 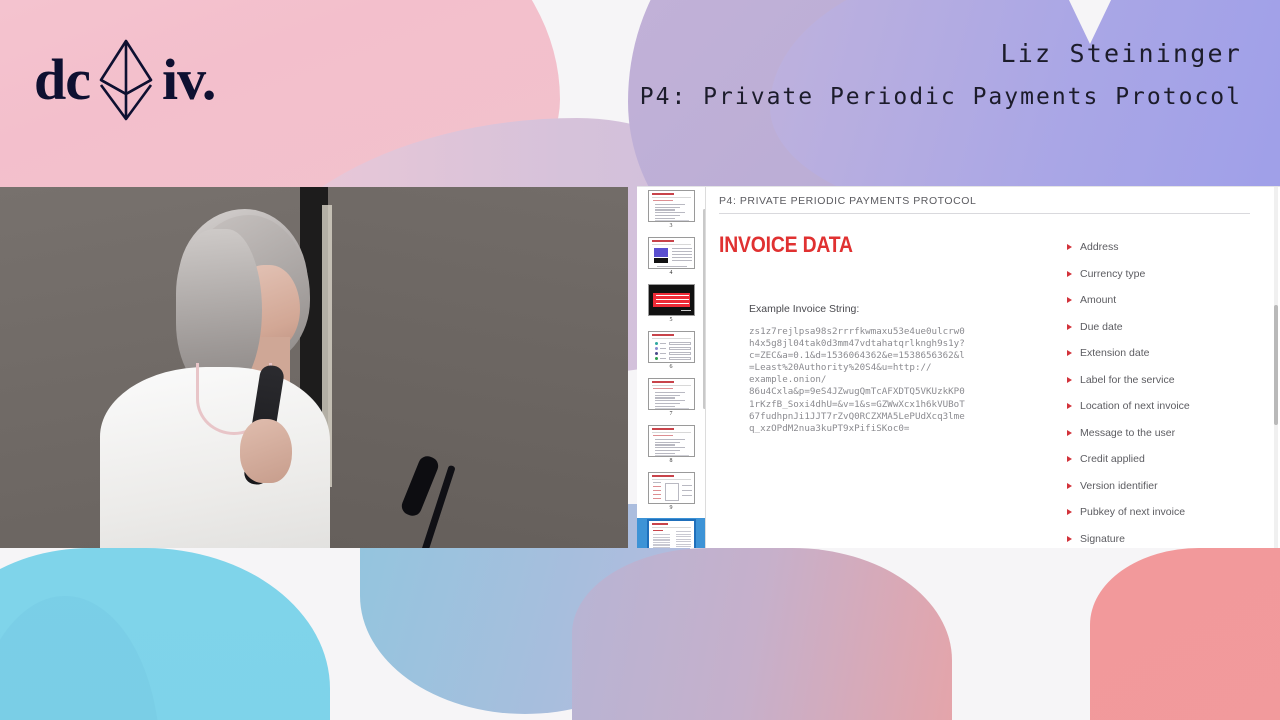 I want to click on slide-thumbnail-list: 3 4 5 6 7 8 9 10, so click(x=671, y=368).